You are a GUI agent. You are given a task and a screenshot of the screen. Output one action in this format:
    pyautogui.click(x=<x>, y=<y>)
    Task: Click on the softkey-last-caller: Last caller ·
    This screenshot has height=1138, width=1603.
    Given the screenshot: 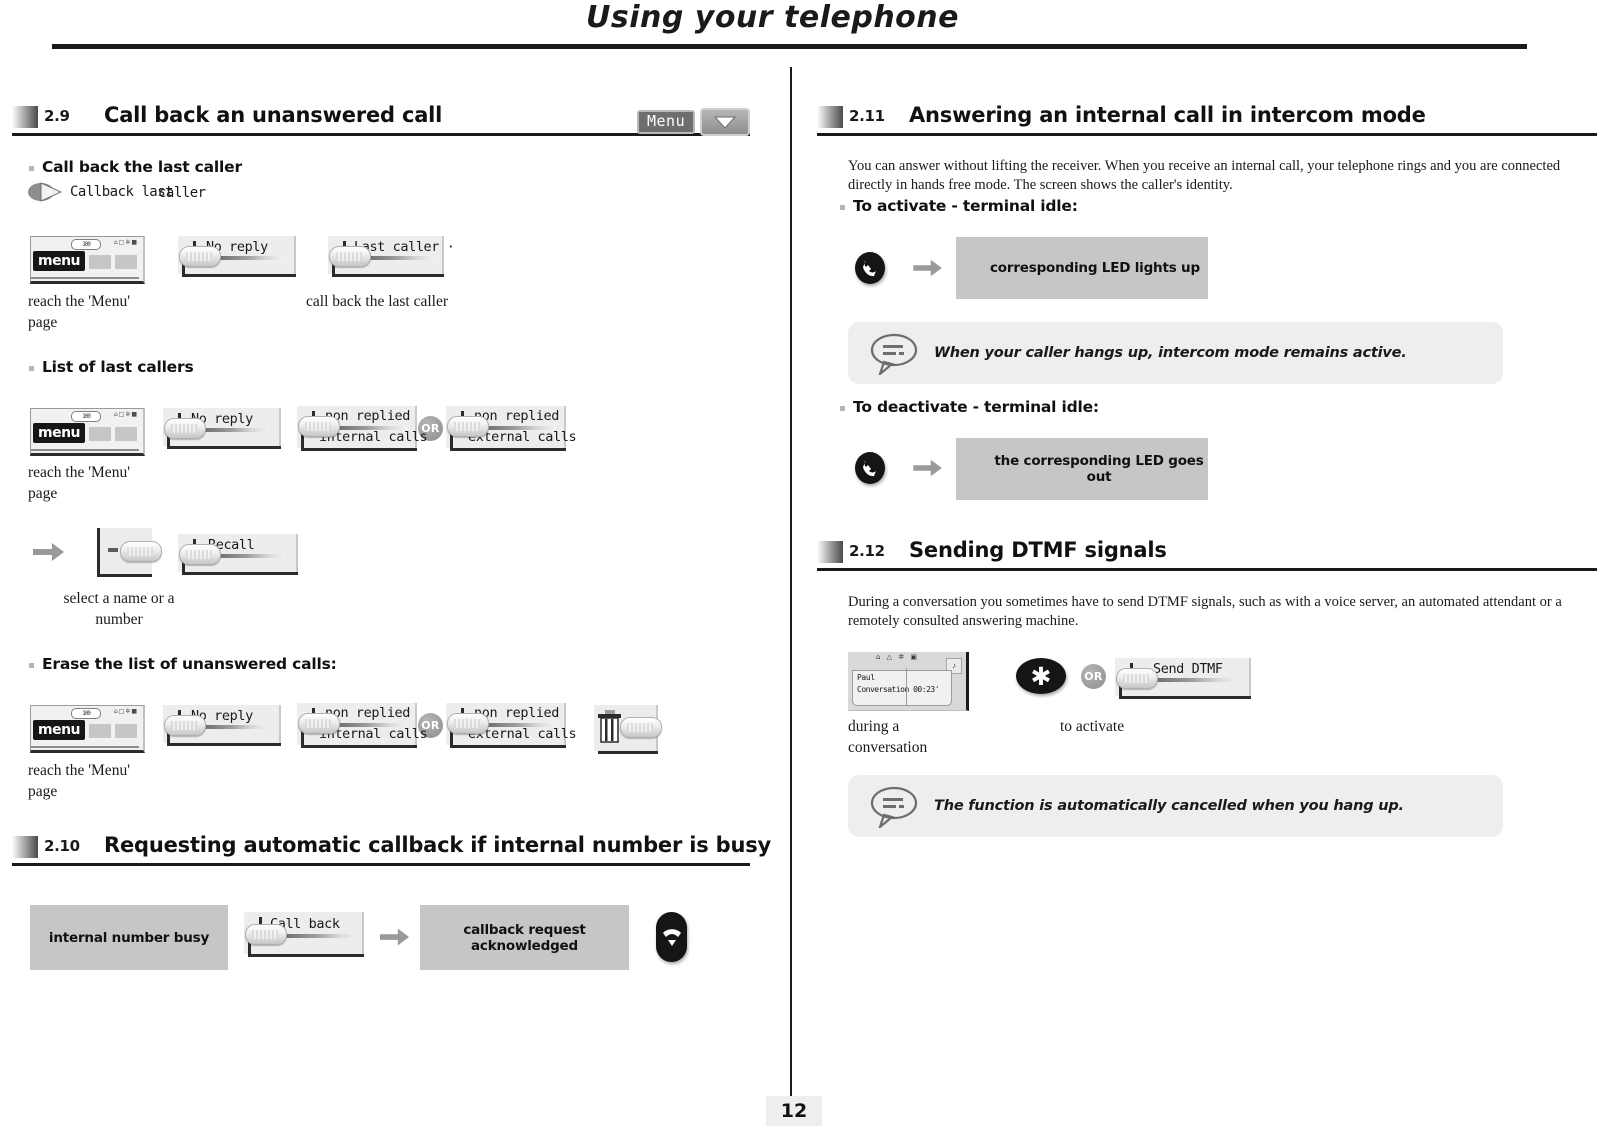 What is the action you would take?
    pyautogui.click(x=391, y=256)
    